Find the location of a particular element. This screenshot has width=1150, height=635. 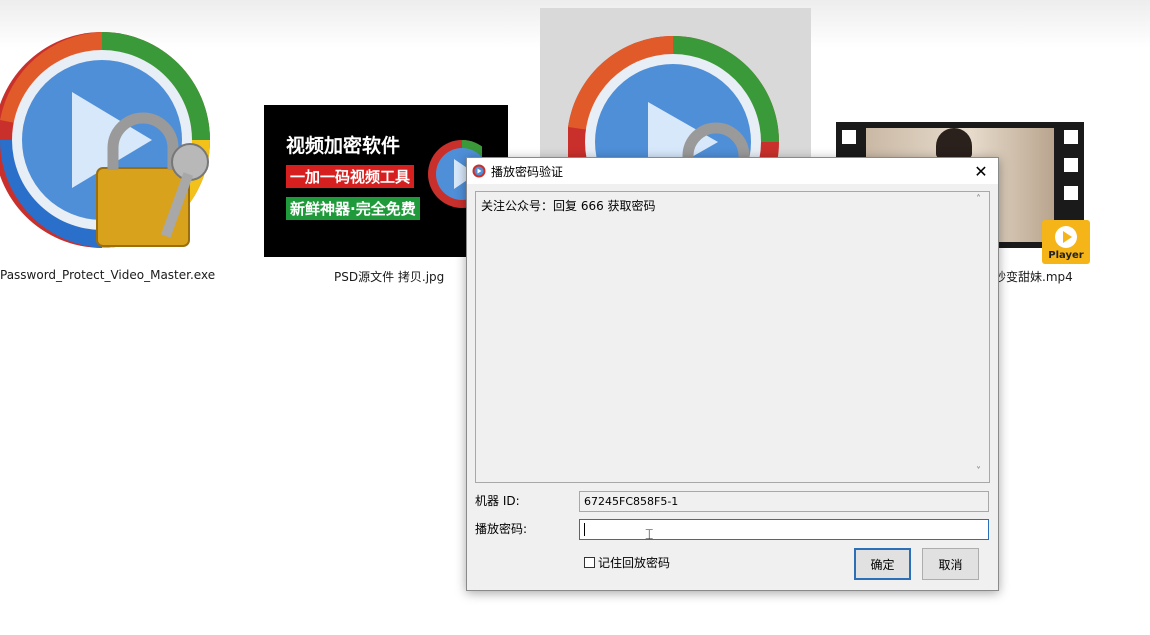

message-text: 关注公众号：回复 666 获取密码 is located at coordinates (568, 206).